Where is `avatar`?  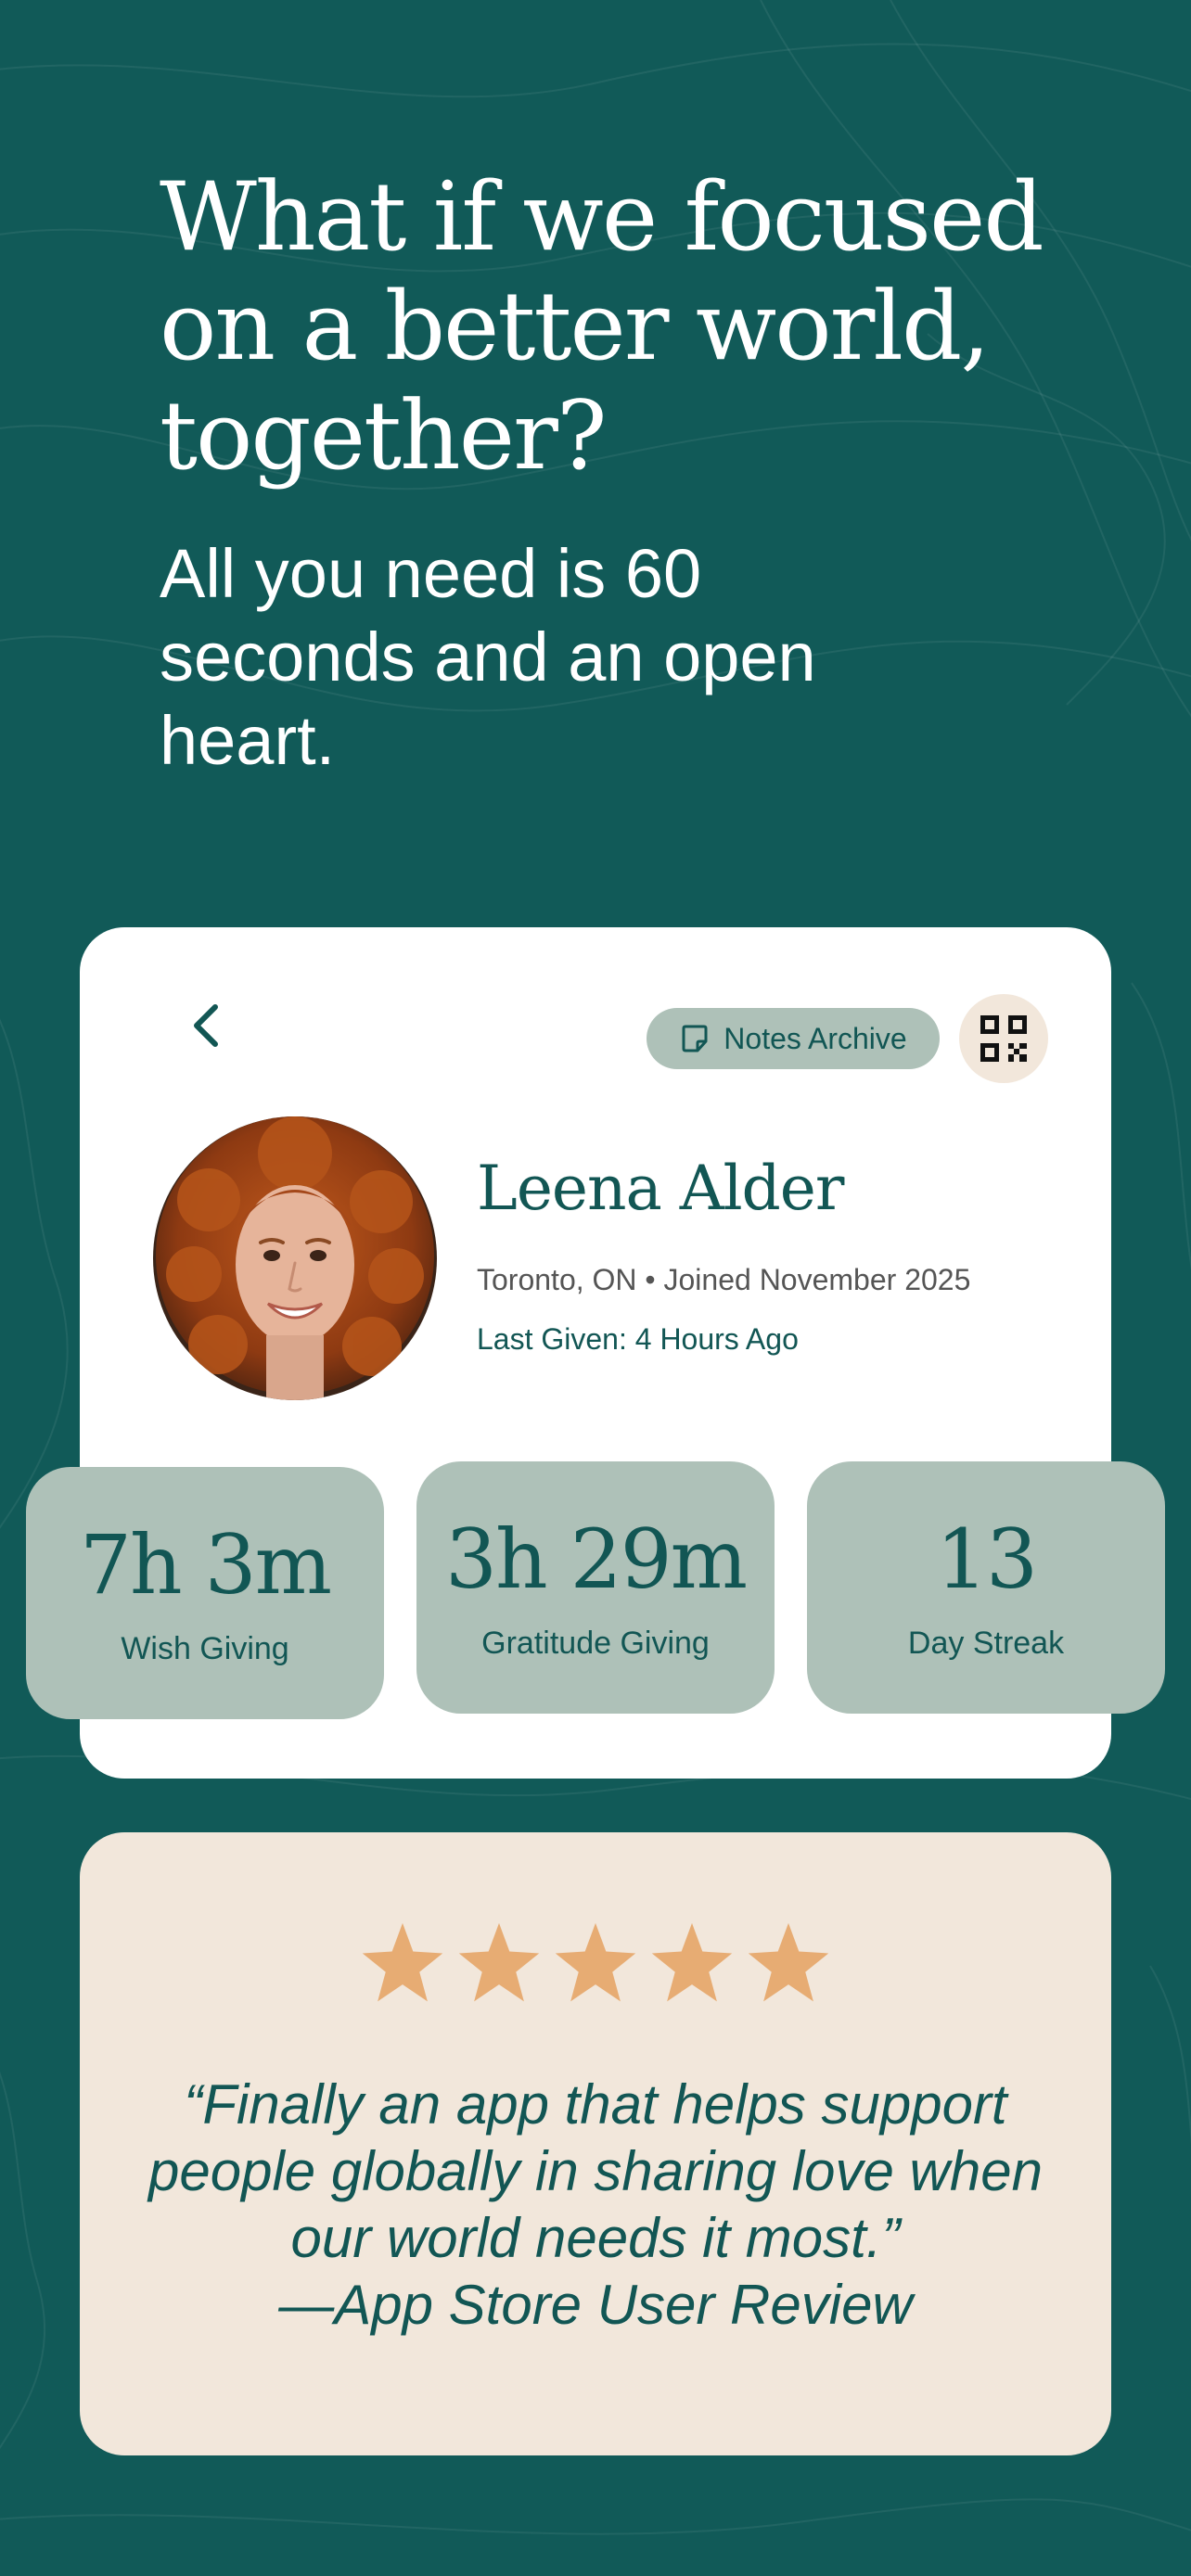 avatar is located at coordinates (295, 1258).